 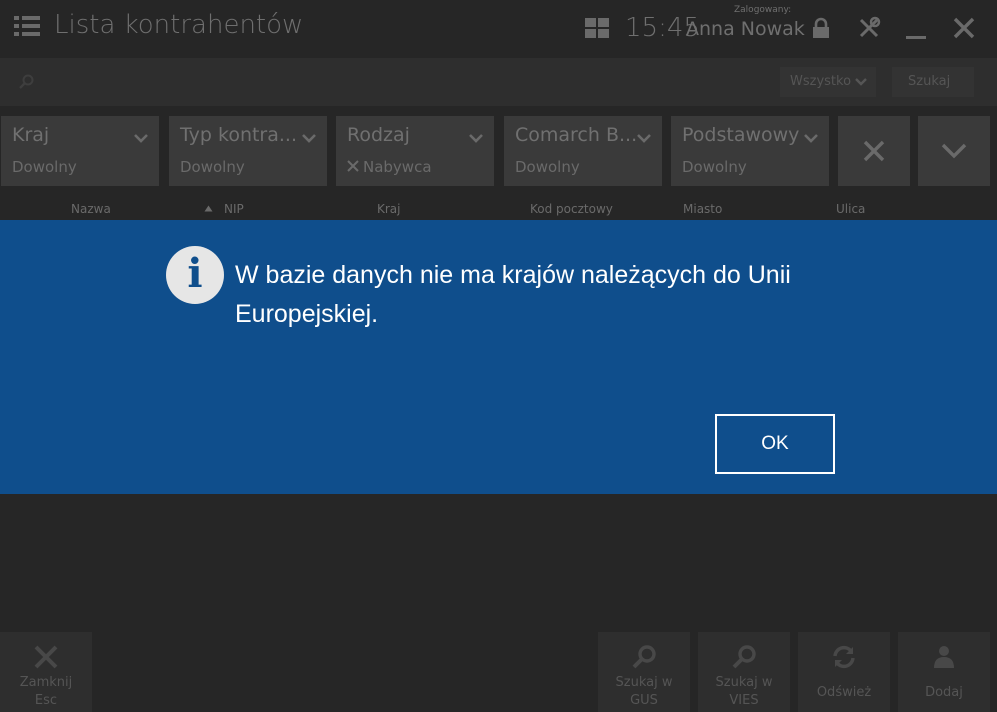 What do you see at coordinates (944, 692) in the screenshot?
I see `add-label: Dodaj` at bounding box center [944, 692].